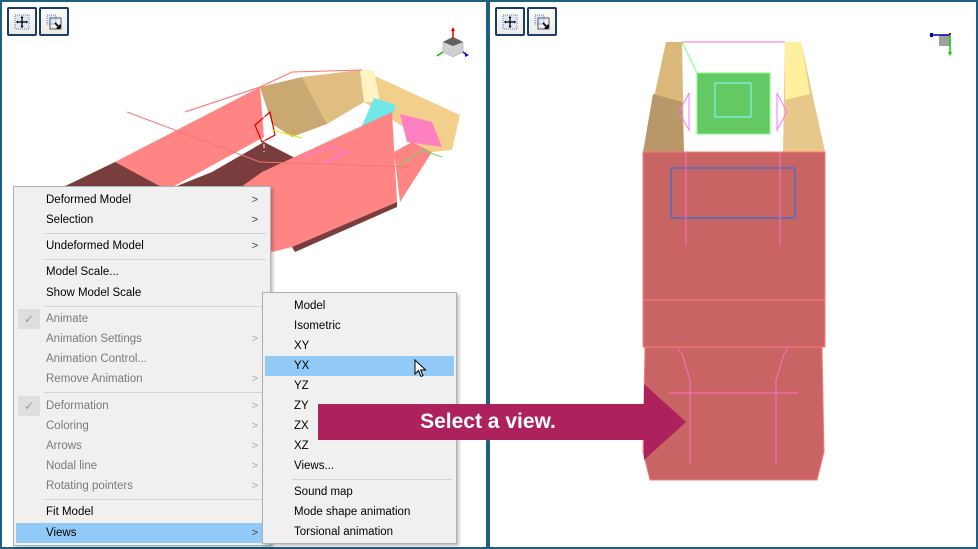 Image resolution: width=978 pixels, height=549 pixels. I want to click on menu-item-coloring: Coloring >, so click(142, 426).